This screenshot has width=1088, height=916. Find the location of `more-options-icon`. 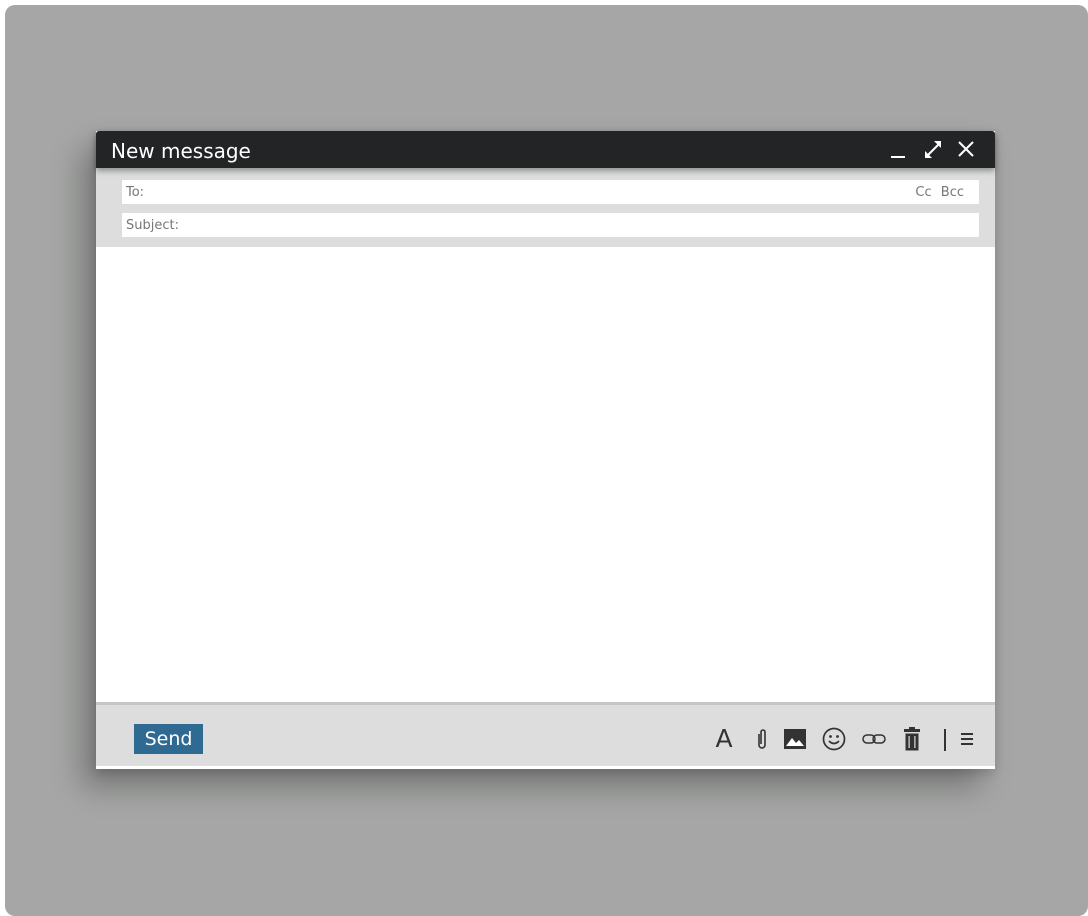

more-options-icon is located at coordinates (967, 739).